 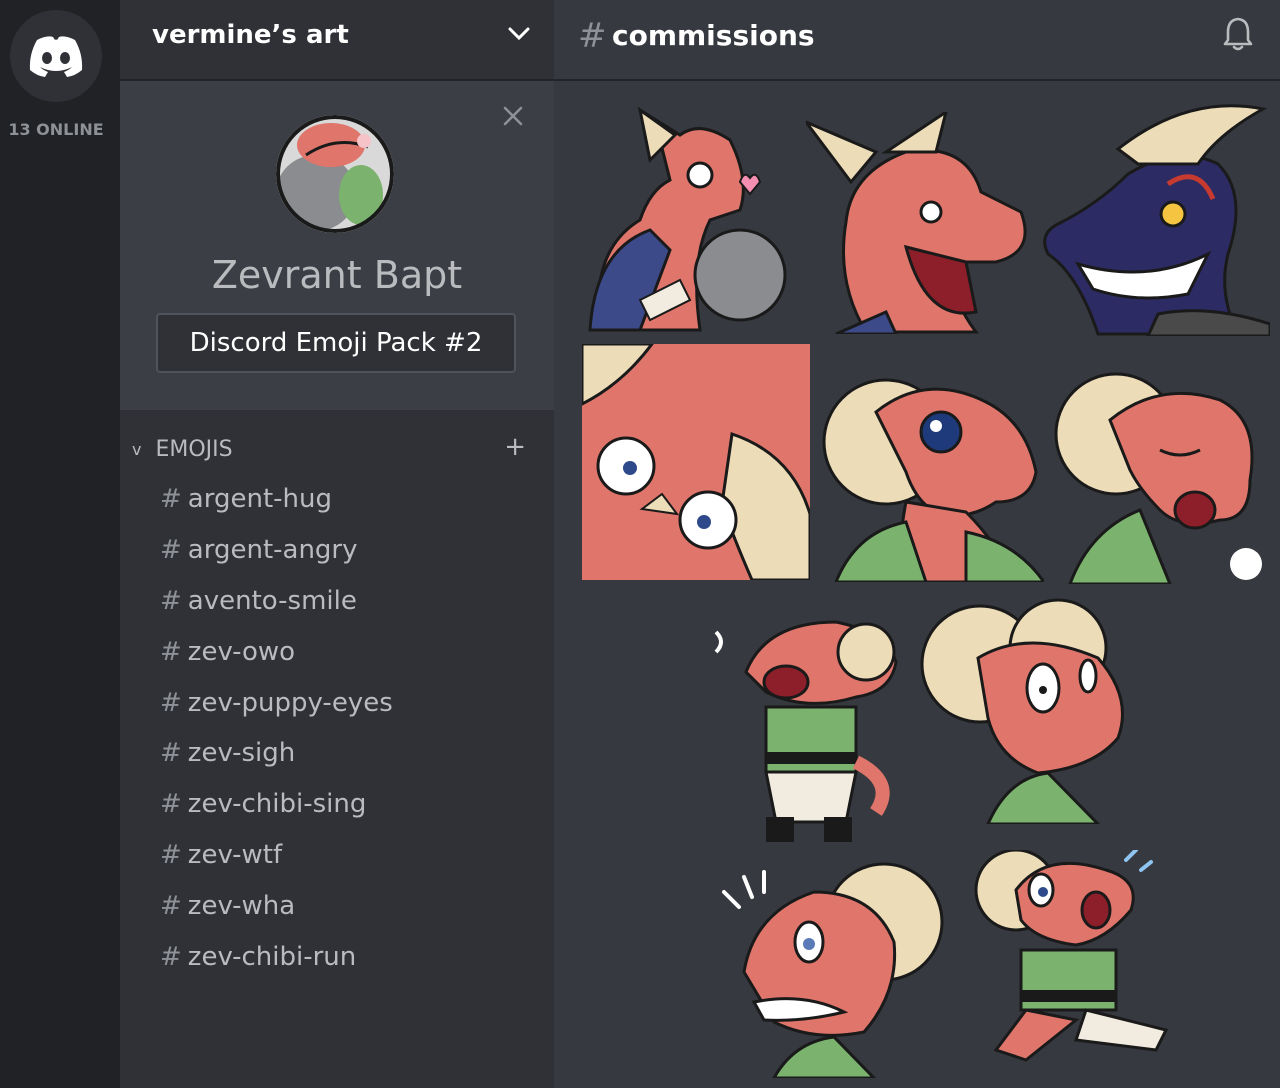 What do you see at coordinates (56, 129) in the screenshot?
I see `online-count: 13 ONLINE` at bounding box center [56, 129].